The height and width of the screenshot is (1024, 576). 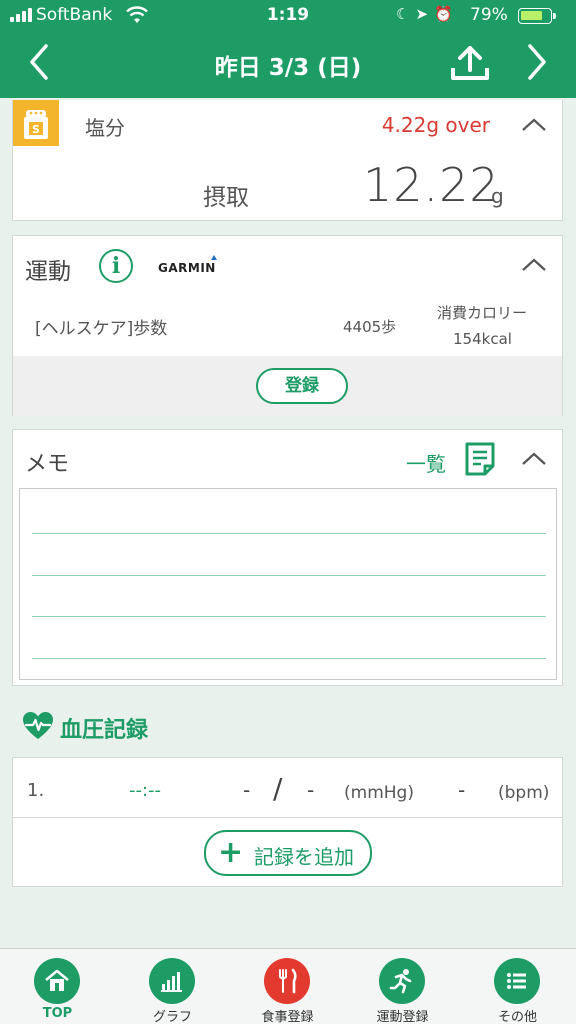 I want to click on tab-label: グラフ, so click(x=172, y=1017).